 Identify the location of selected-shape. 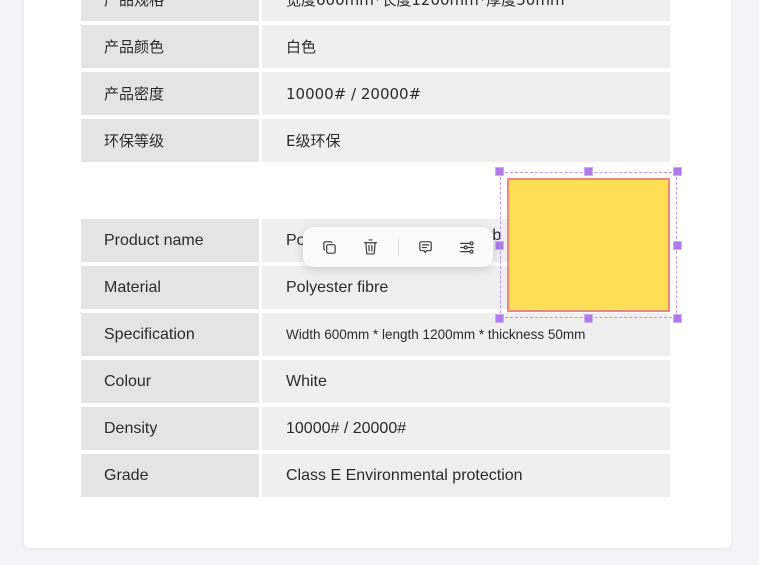
(588, 245).